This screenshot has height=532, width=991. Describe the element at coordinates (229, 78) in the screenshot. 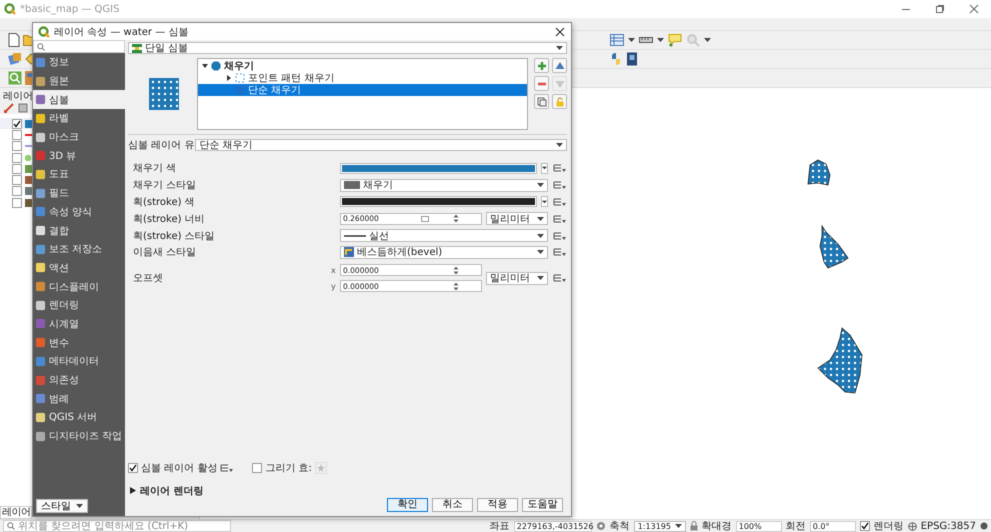

I see `collapse-arrow-icon` at that location.